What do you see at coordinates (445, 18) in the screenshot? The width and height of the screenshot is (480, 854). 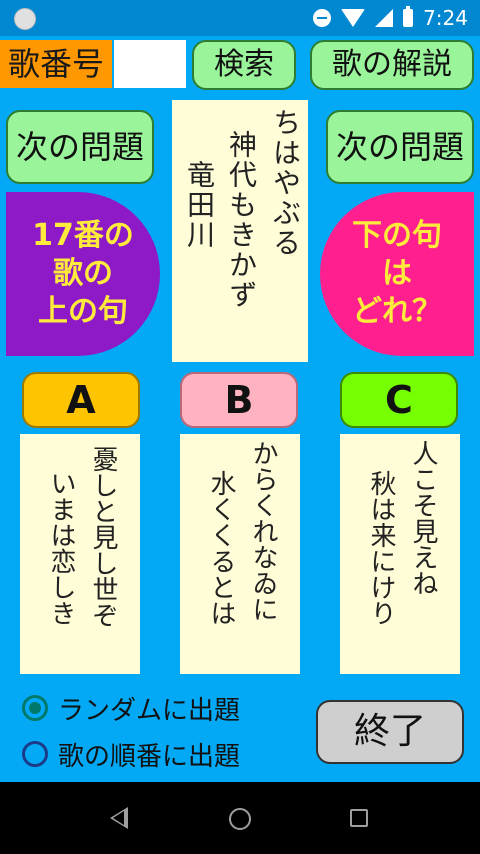 I see `status-time: 7:24` at bounding box center [445, 18].